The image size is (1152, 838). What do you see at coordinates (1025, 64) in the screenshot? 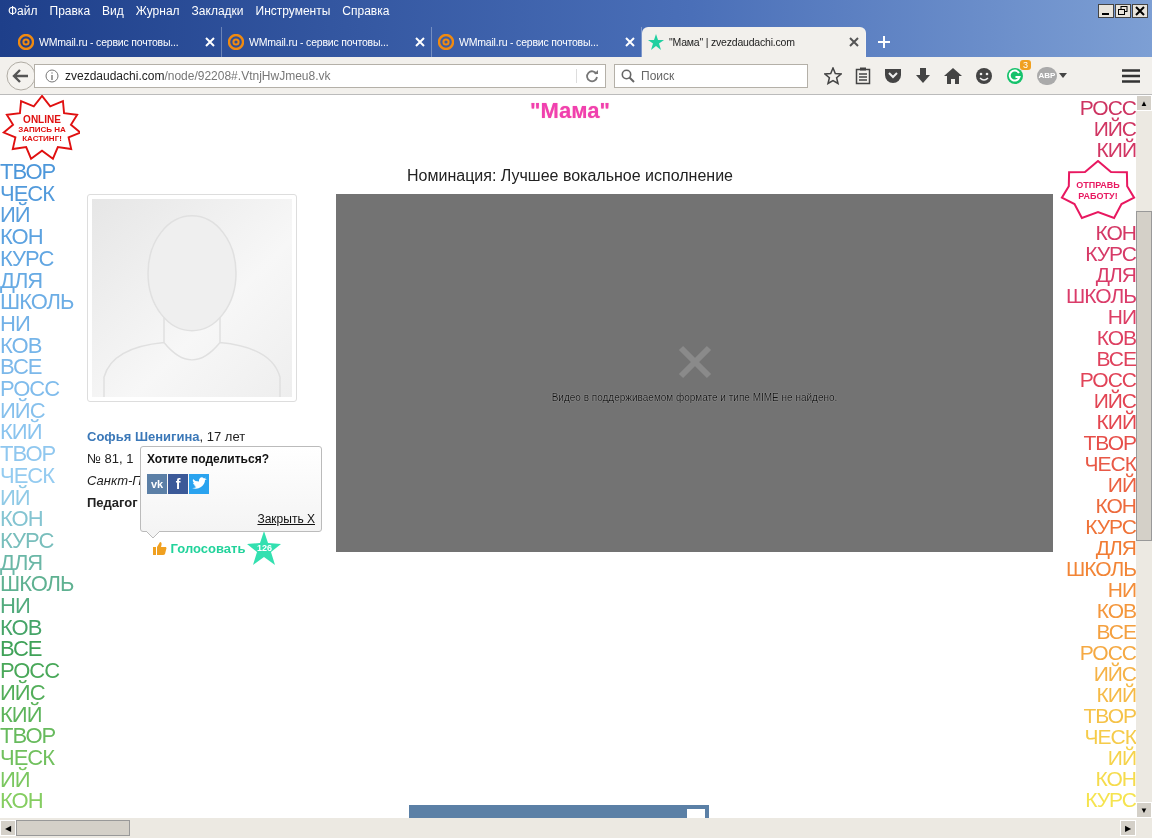
I see `notification-badge: 3` at bounding box center [1025, 64].